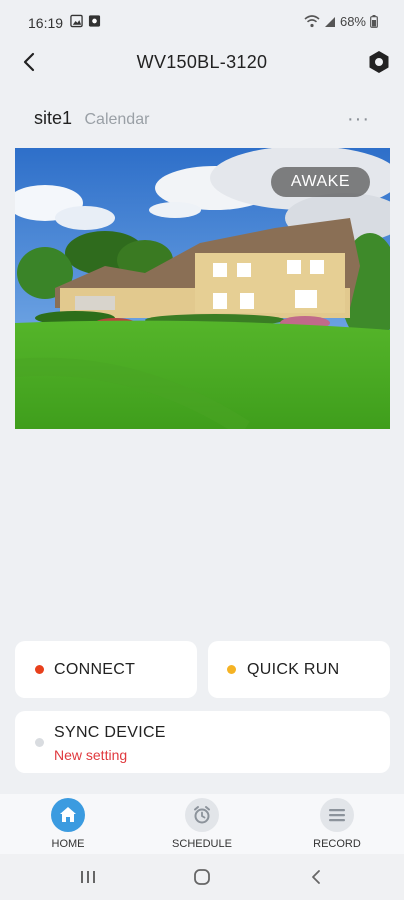 This screenshot has height=900, width=404. I want to click on more-options-icon: ···, so click(358, 119).